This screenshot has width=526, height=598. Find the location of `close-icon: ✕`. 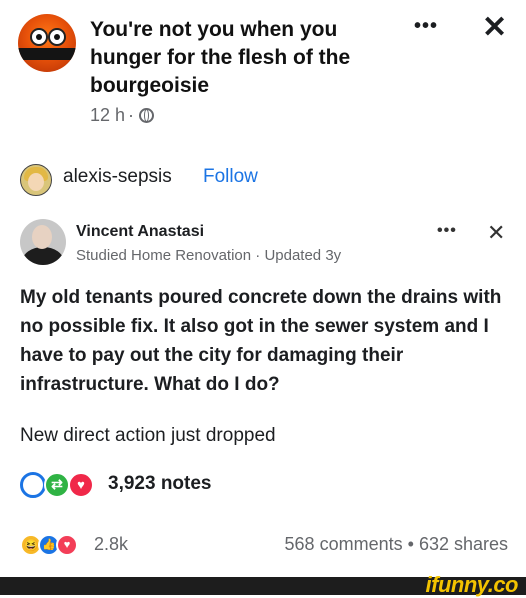

close-icon: ✕ is located at coordinates (494, 27).